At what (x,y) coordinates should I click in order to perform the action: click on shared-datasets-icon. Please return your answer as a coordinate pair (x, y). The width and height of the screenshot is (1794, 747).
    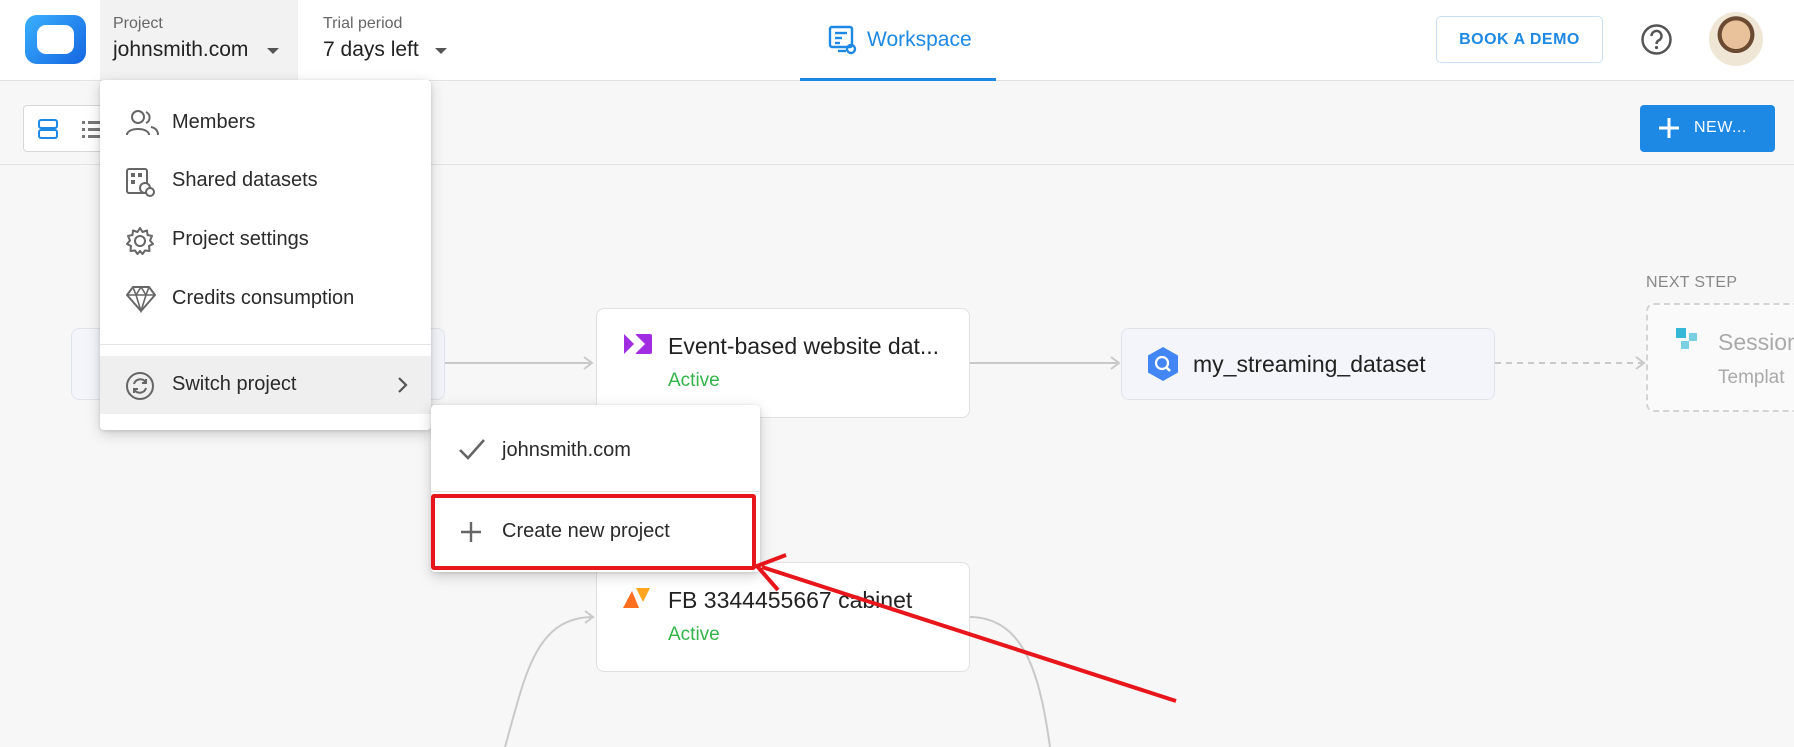
    Looking at the image, I should click on (140, 184).